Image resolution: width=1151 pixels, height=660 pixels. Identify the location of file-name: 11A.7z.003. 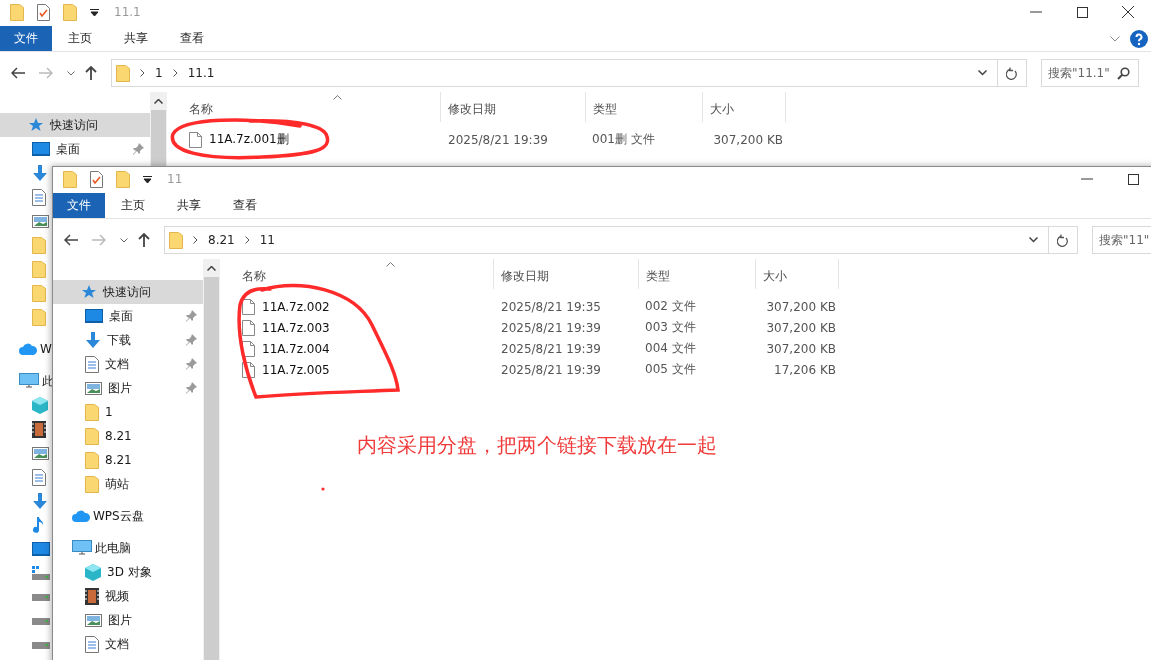
(296, 327).